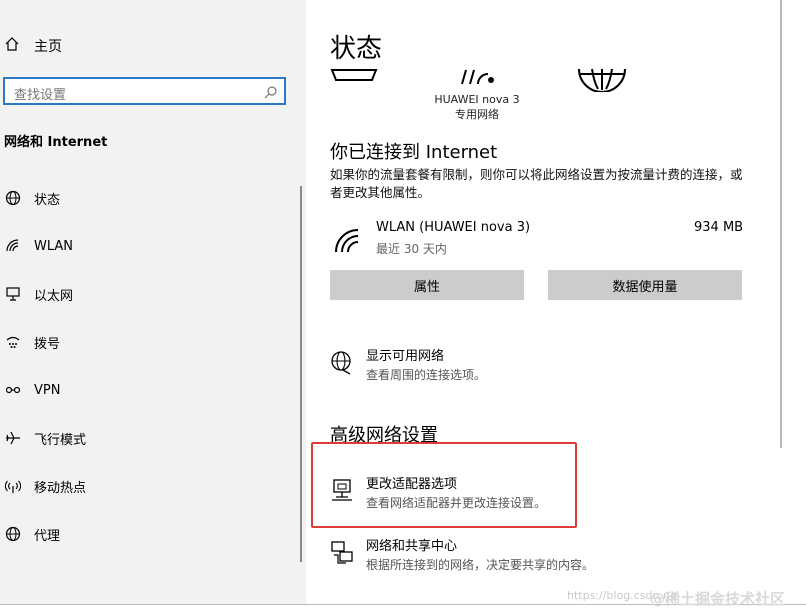 Image resolution: width=806 pixels, height=616 pixels. Describe the element at coordinates (148, 390) in the screenshot. I see `sidebar-item-vpn: VPN` at that location.